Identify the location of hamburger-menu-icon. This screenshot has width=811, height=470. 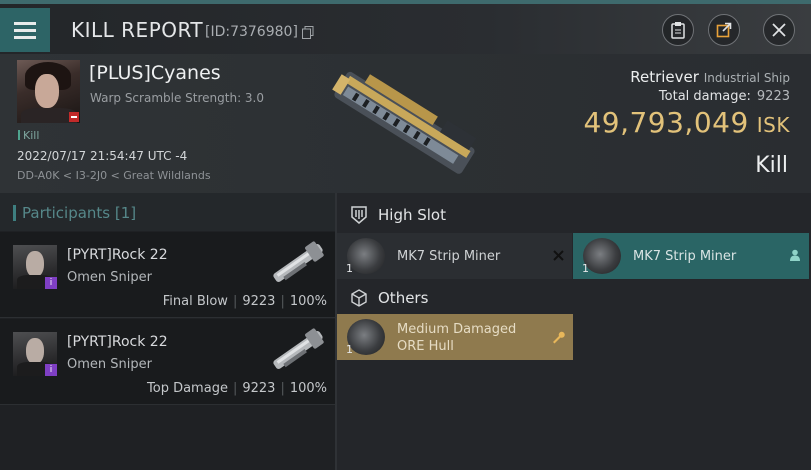
(25, 30).